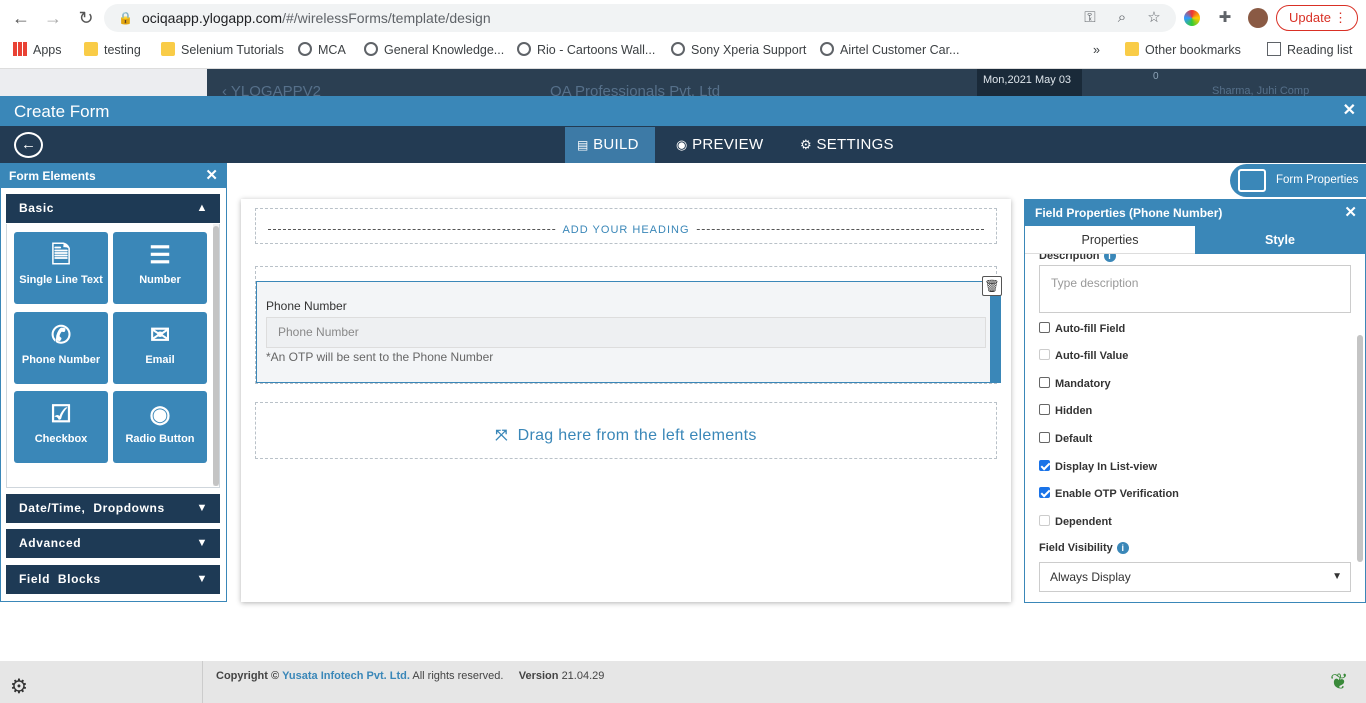  I want to click on bookmark-label: testing, so click(122, 50).